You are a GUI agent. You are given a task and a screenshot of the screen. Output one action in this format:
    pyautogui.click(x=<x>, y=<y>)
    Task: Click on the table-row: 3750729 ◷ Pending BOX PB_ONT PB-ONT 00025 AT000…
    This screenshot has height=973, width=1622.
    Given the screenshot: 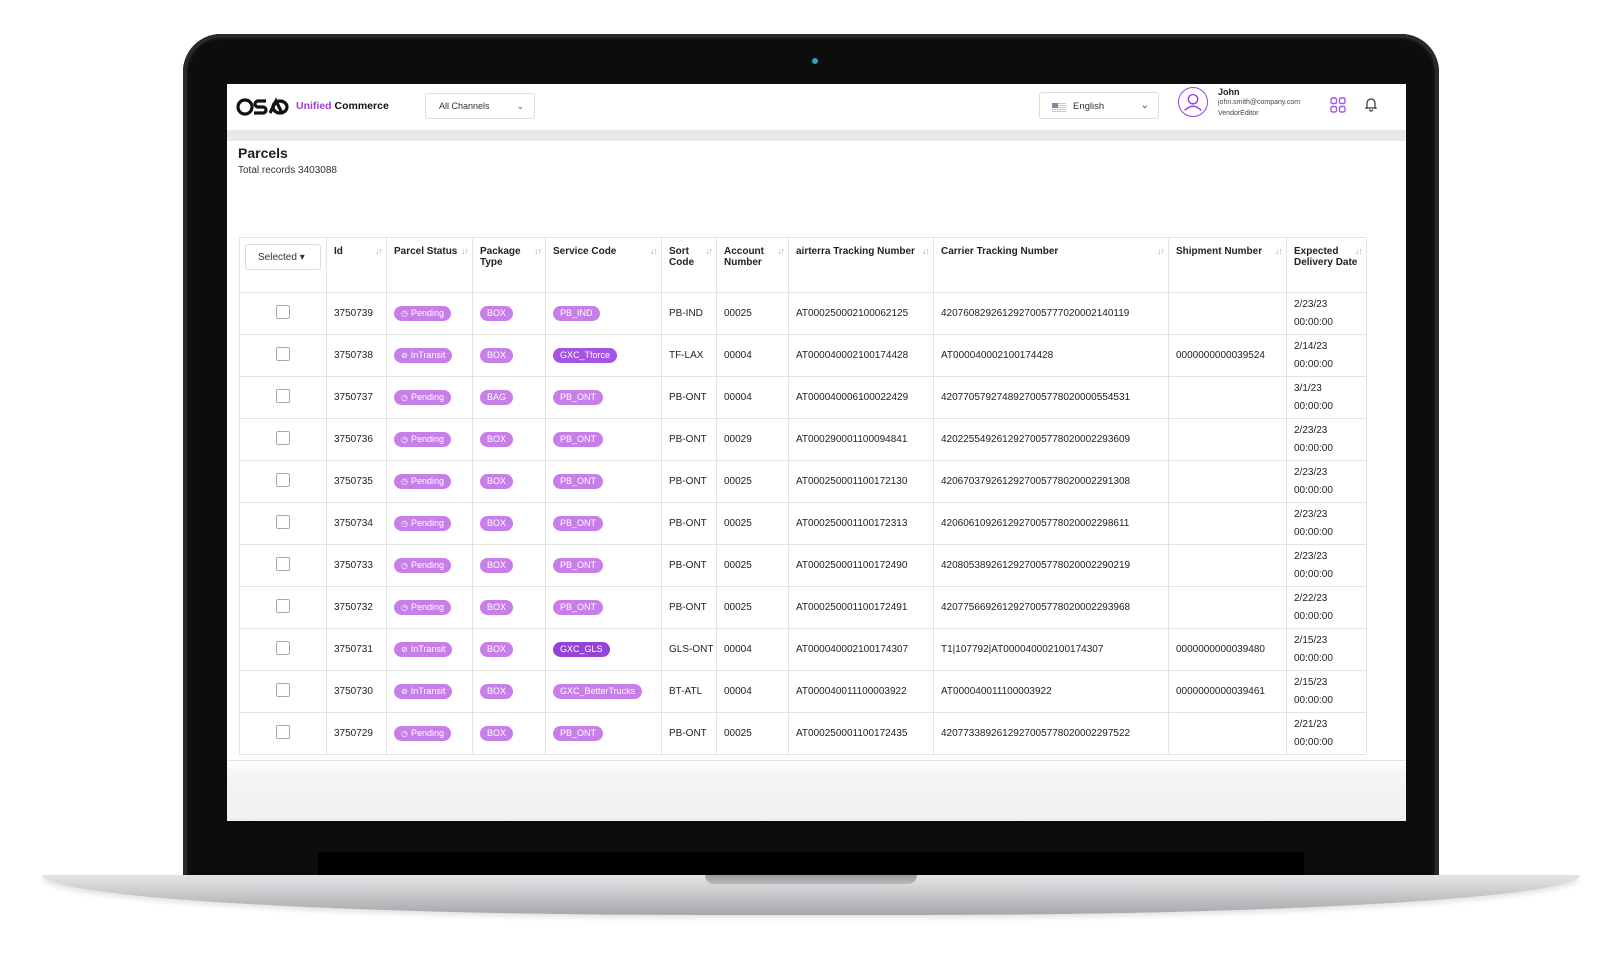 What is the action you would take?
    pyautogui.click(x=803, y=733)
    